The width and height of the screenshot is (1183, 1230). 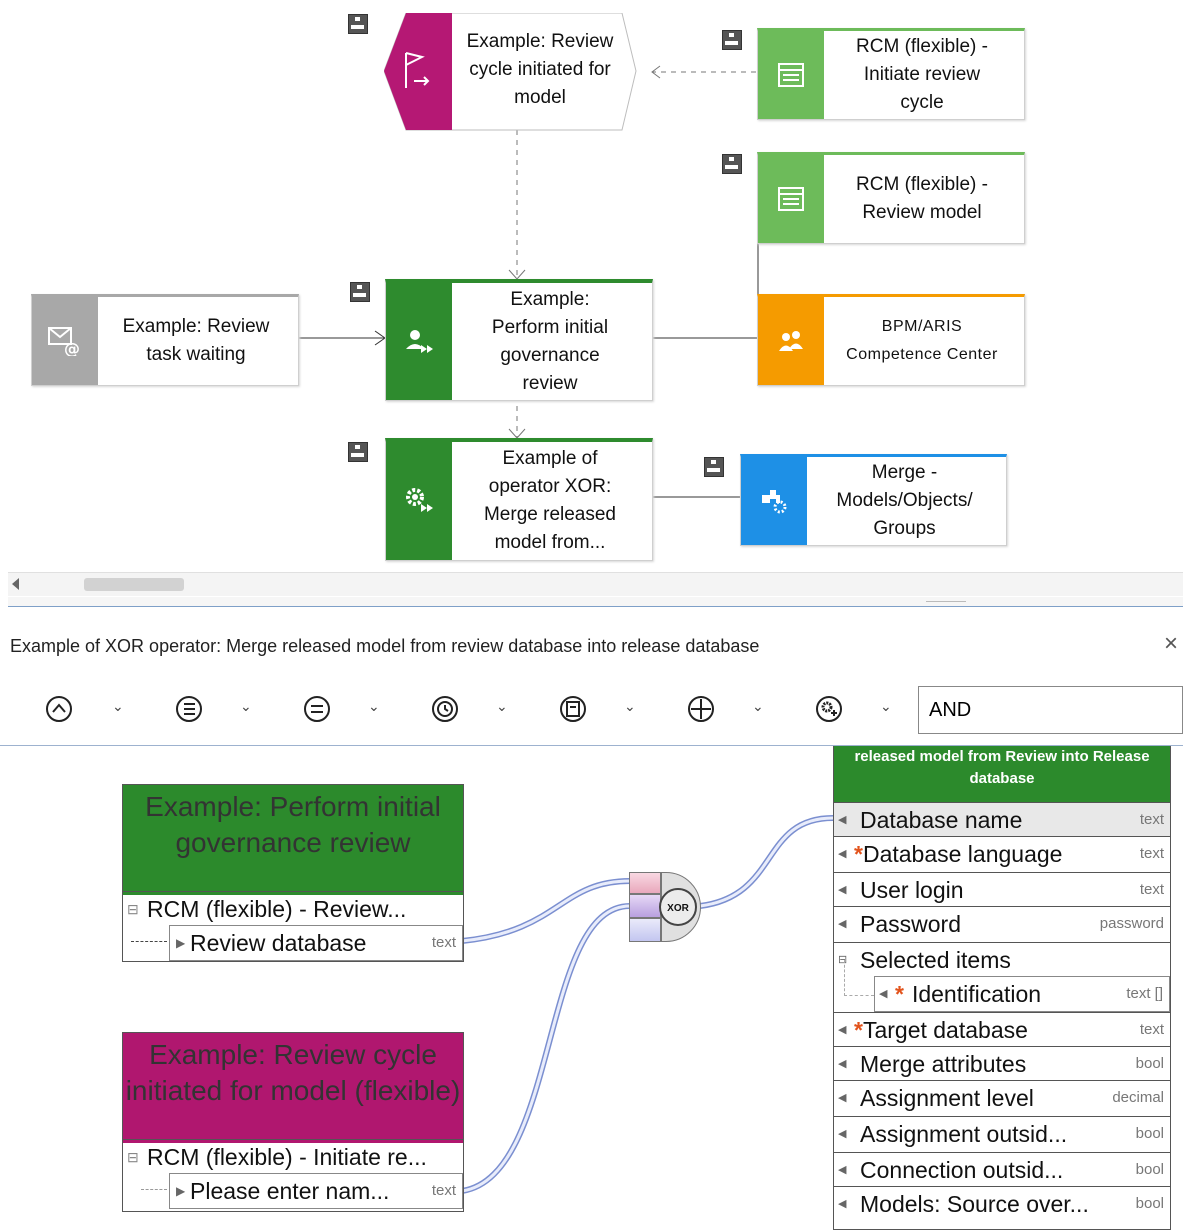 What do you see at coordinates (1171, 644) in the screenshot?
I see `close-icon: ×` at bounding box center [1171, 644].